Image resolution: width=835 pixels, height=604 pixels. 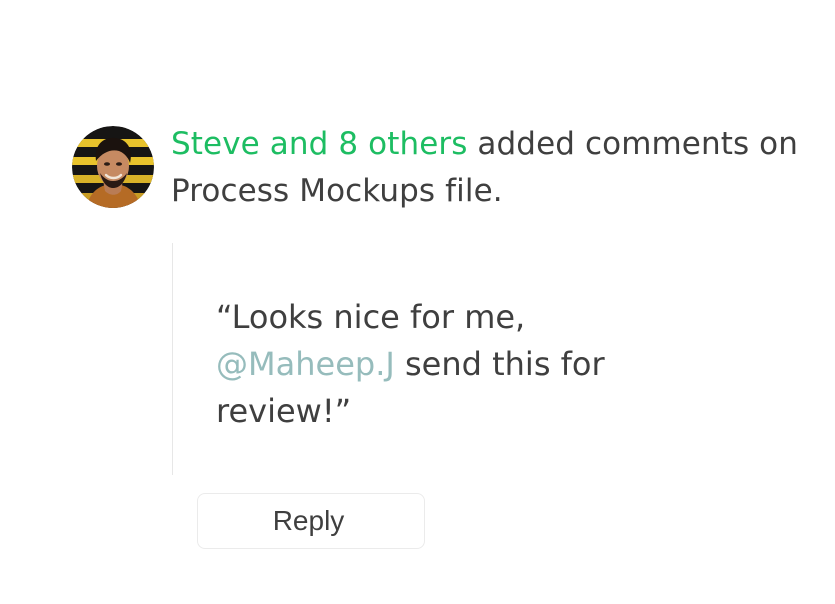 What do you see at coordinates (319, 144) in the screenshot?
I see `actor-link: Steve and 8 others` at bounding box center [319, 144].